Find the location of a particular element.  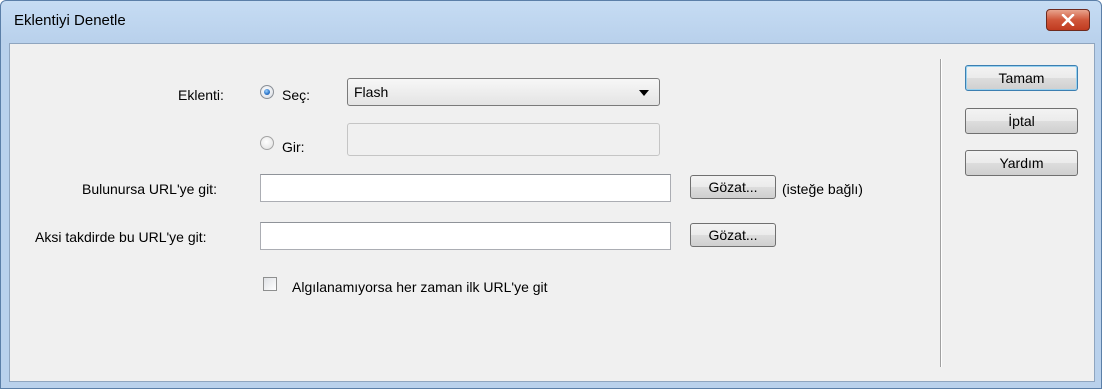

vertical-separator is located at coordinates (941, 213).